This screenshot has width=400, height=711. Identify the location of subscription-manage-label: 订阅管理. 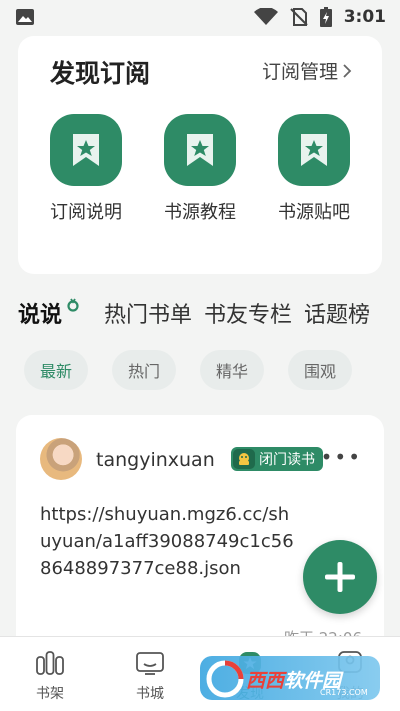
(299, 72).